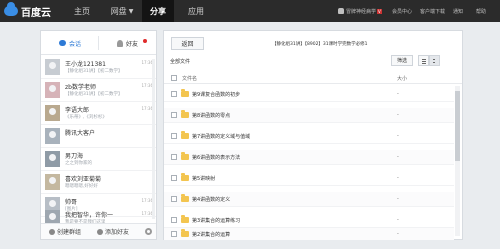 This screenshot has width=500, height=249. Describe the element at coordinates (120, 43) in the screenshot. I see `person-icon` at that location.